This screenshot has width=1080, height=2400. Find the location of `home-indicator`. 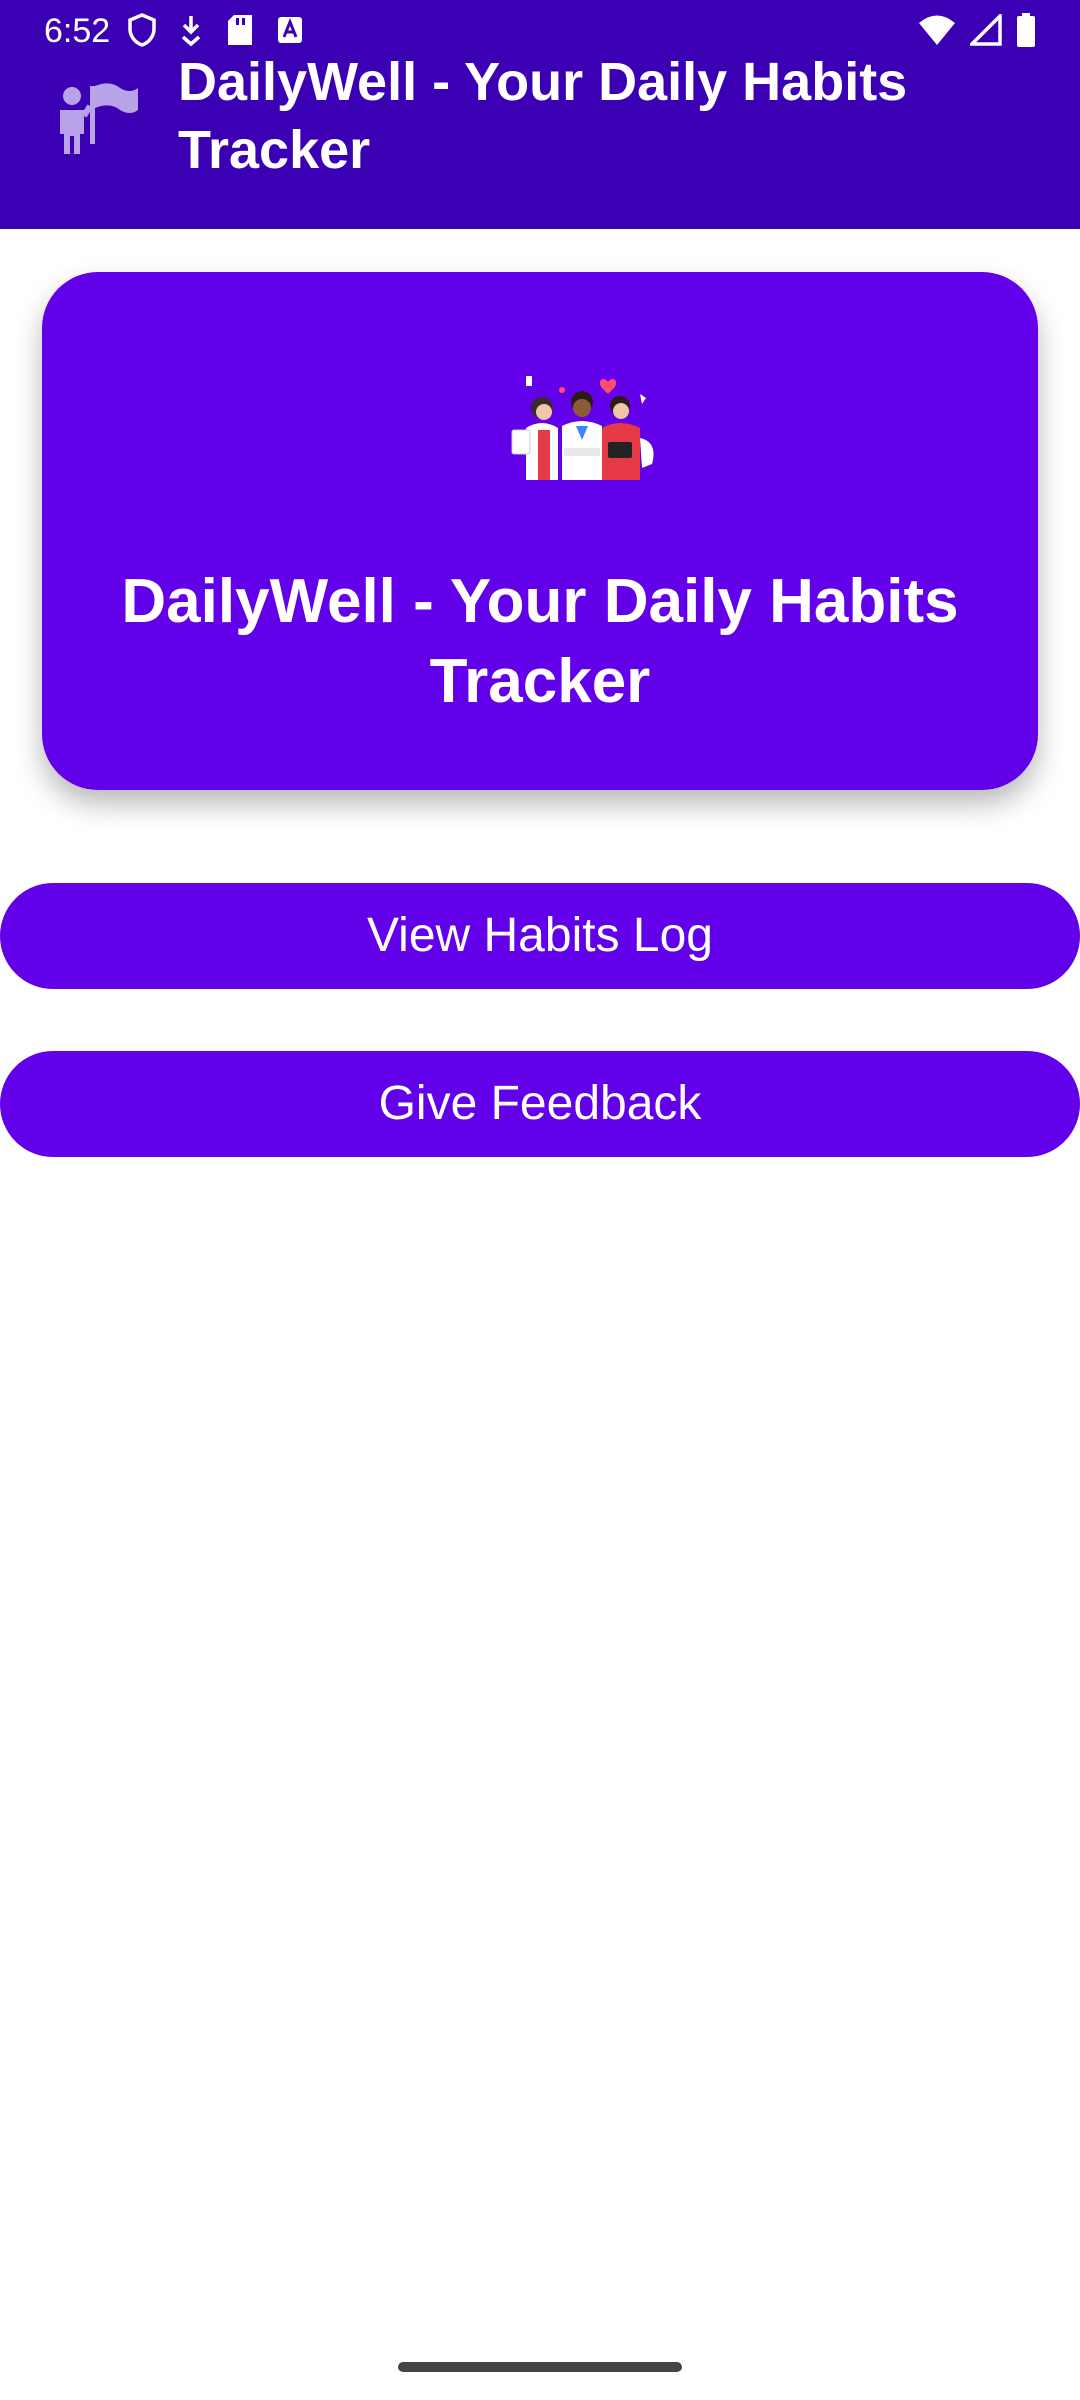

home-indicator is located at coordinates (540, 2367).